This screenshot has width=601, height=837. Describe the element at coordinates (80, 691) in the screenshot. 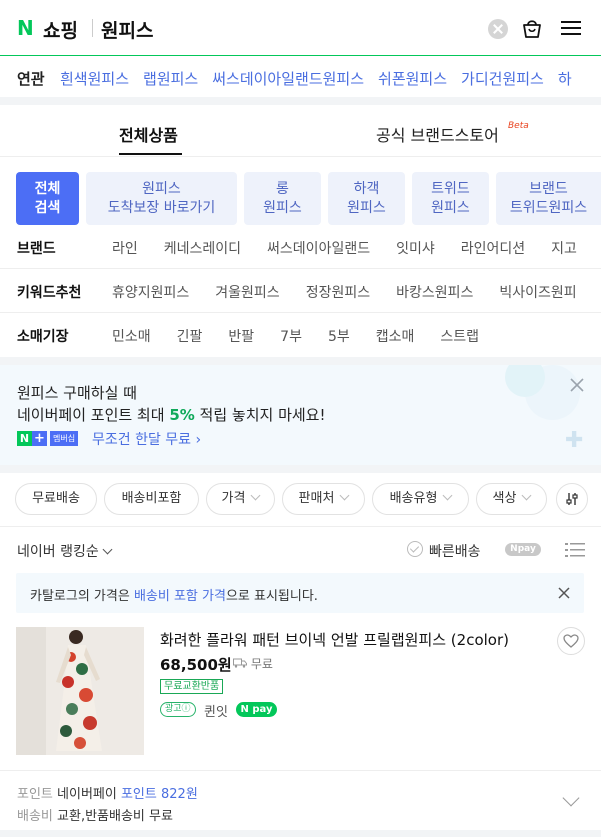

I see `product-image` at that location.